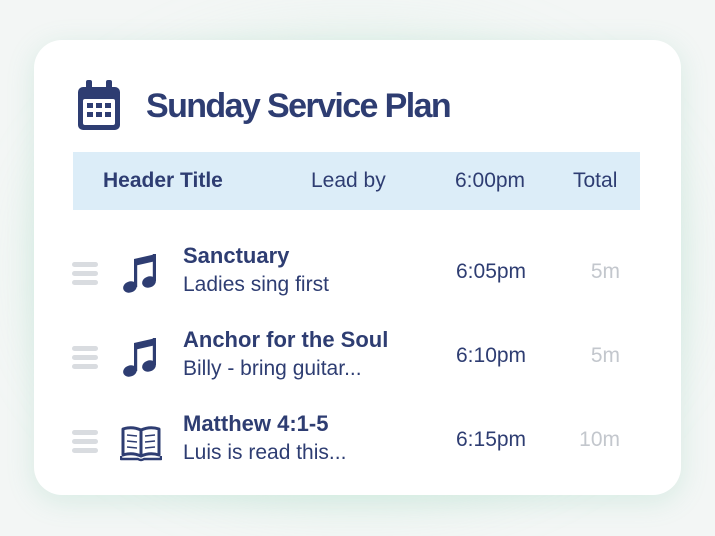 This screenshot has width=715, height=536. I want to click on item-title: Anchor for the Soul, so click(286, 339).